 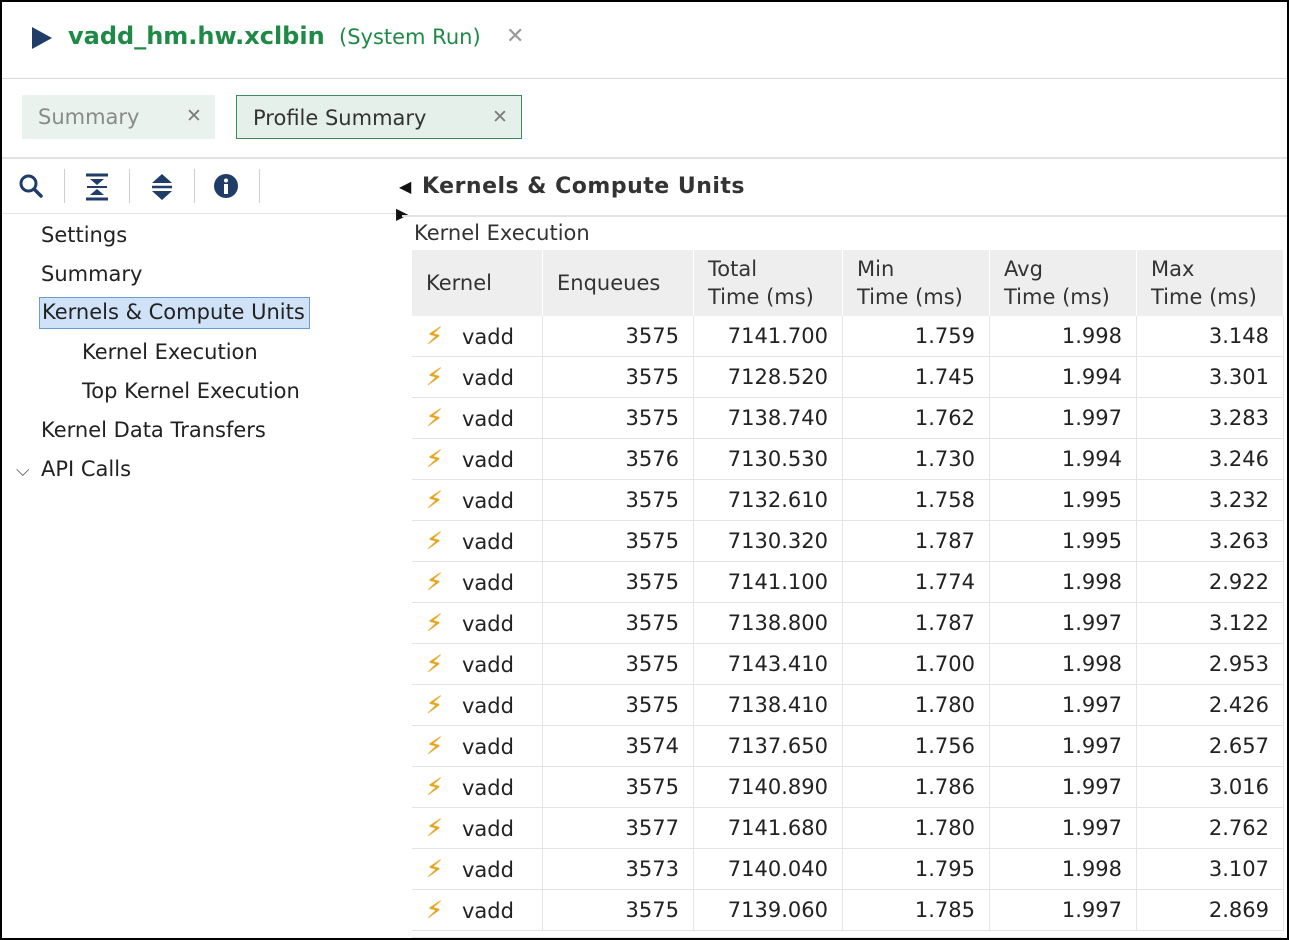 I want to click on table-row: ⚡ vadd 3575 7141.100 1.774 1.998 2.922, so click(x=848, y=582).